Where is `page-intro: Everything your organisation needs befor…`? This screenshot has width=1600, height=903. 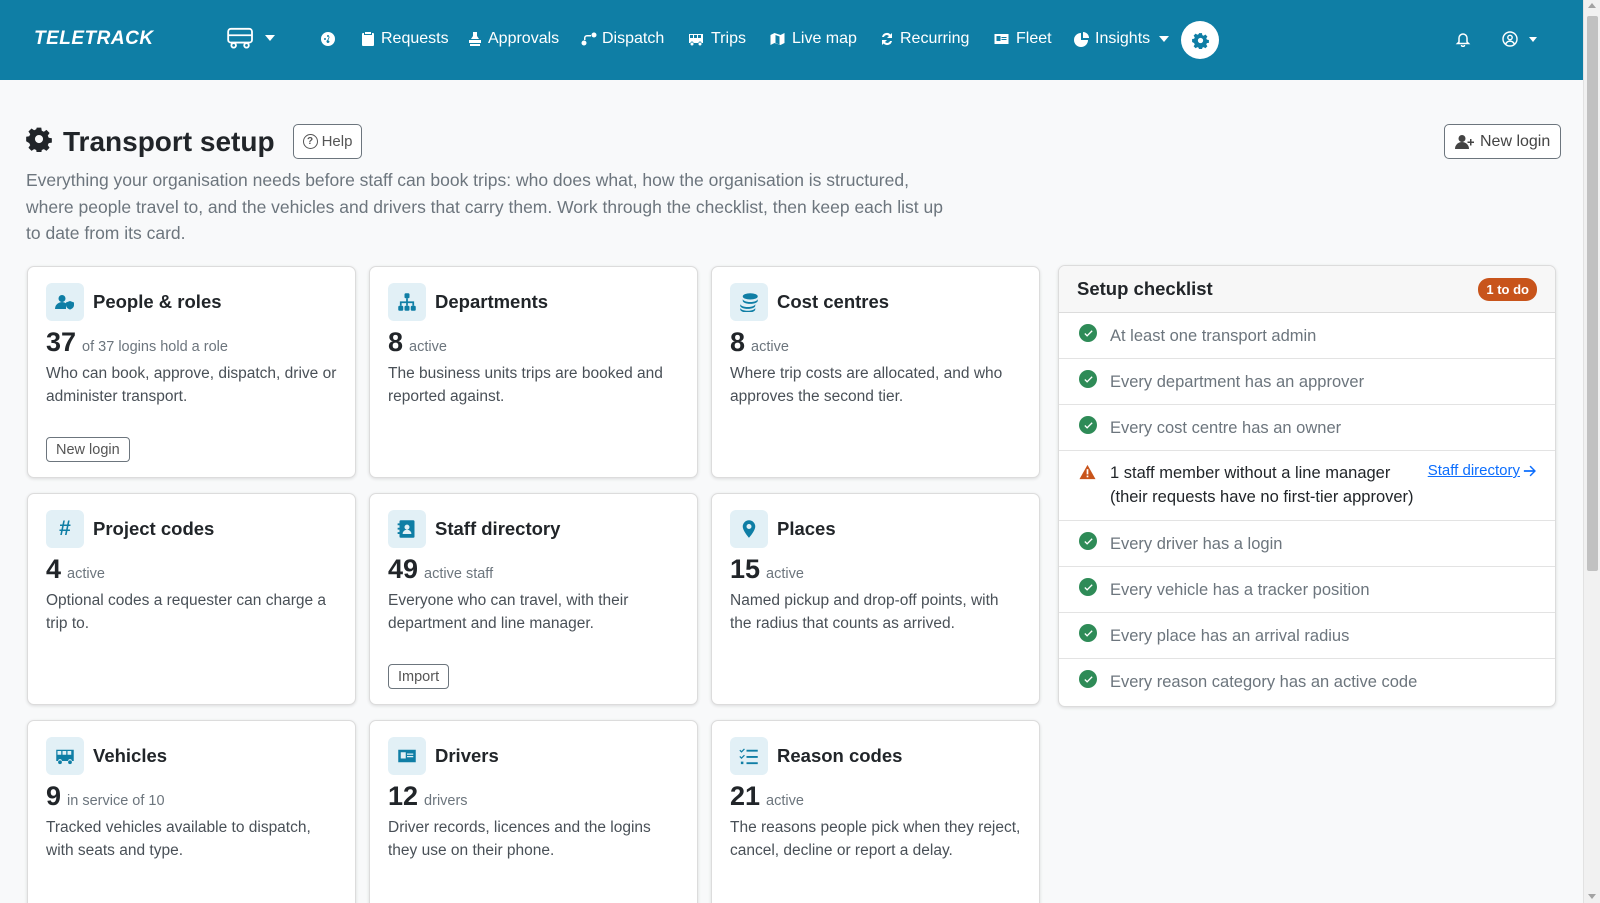 page-intro: Everything your organisation needs befor… is located at coordinates (484, 206).